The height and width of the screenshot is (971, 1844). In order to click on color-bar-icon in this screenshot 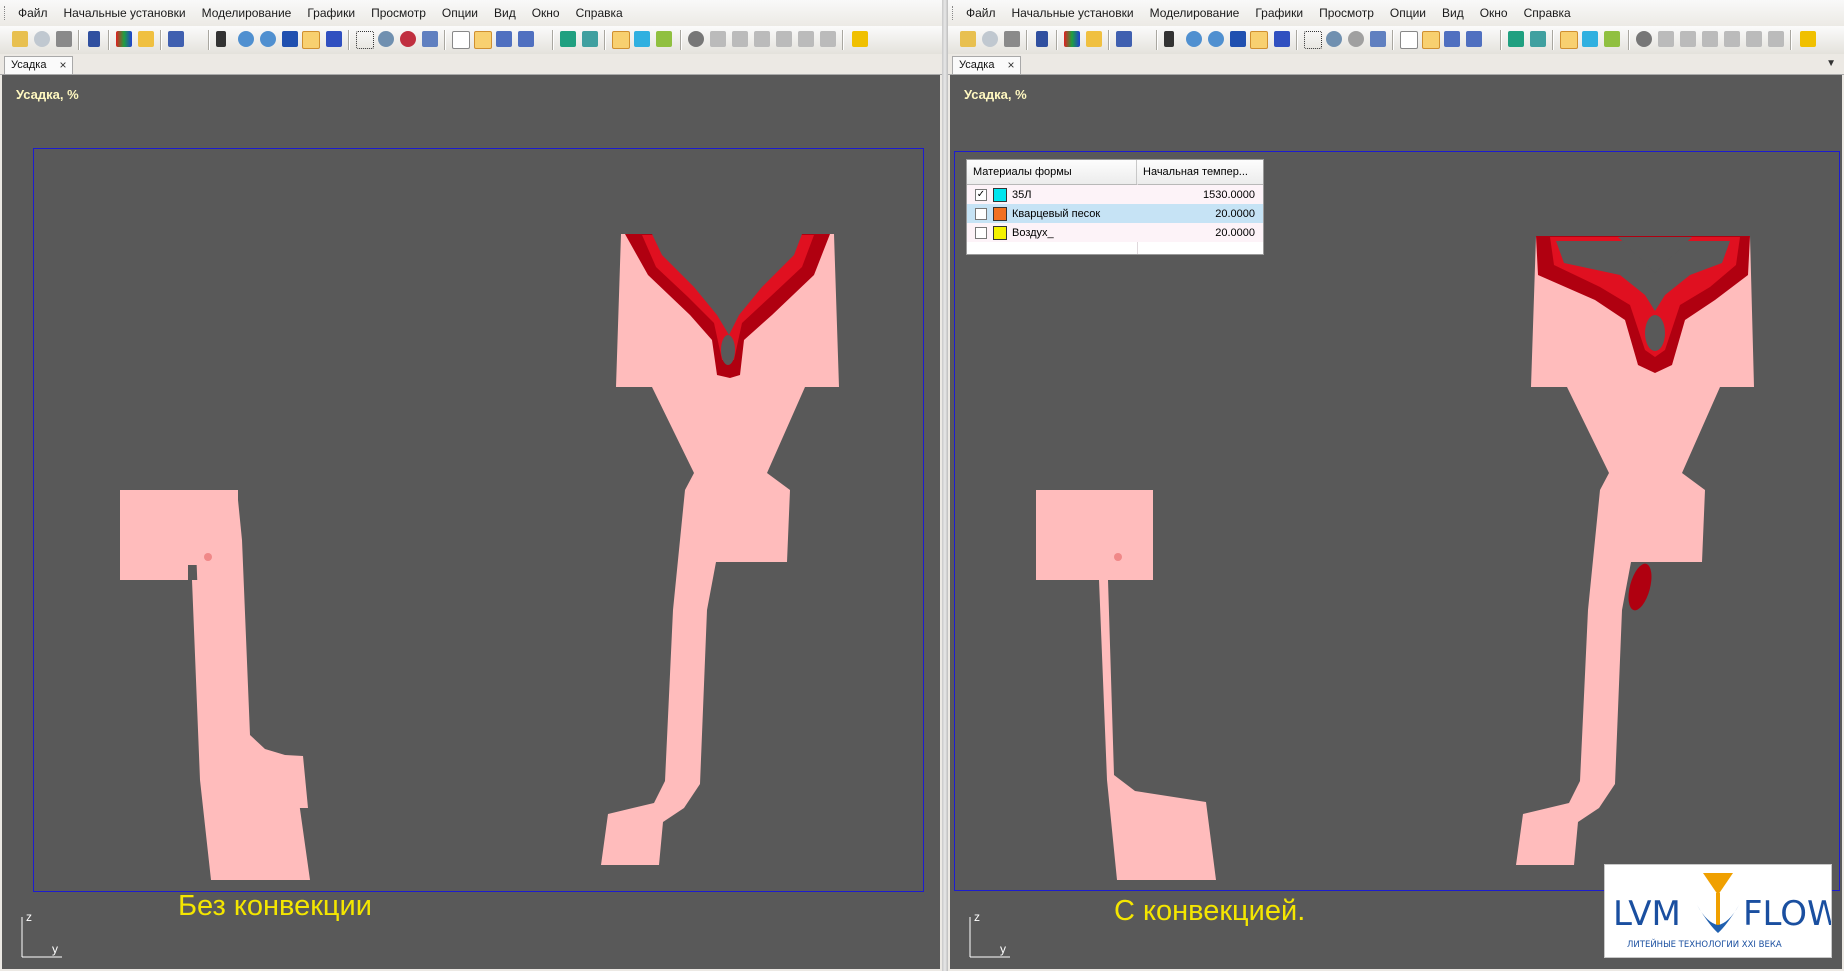, I will do `click(1072, 39)`.